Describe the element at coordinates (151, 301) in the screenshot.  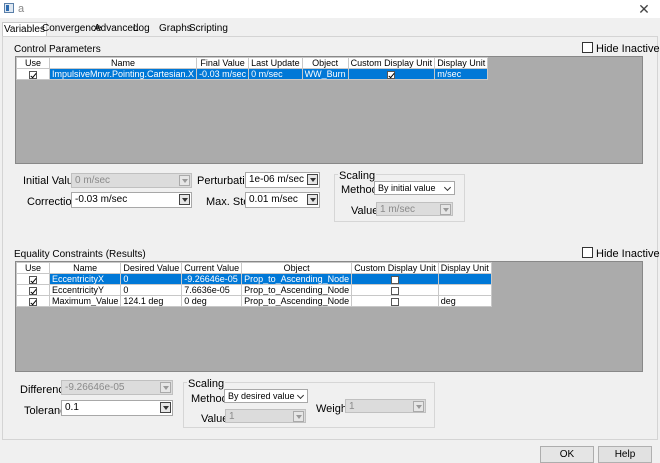
I see `desired-value-cell: 124.1 deg` at that location.